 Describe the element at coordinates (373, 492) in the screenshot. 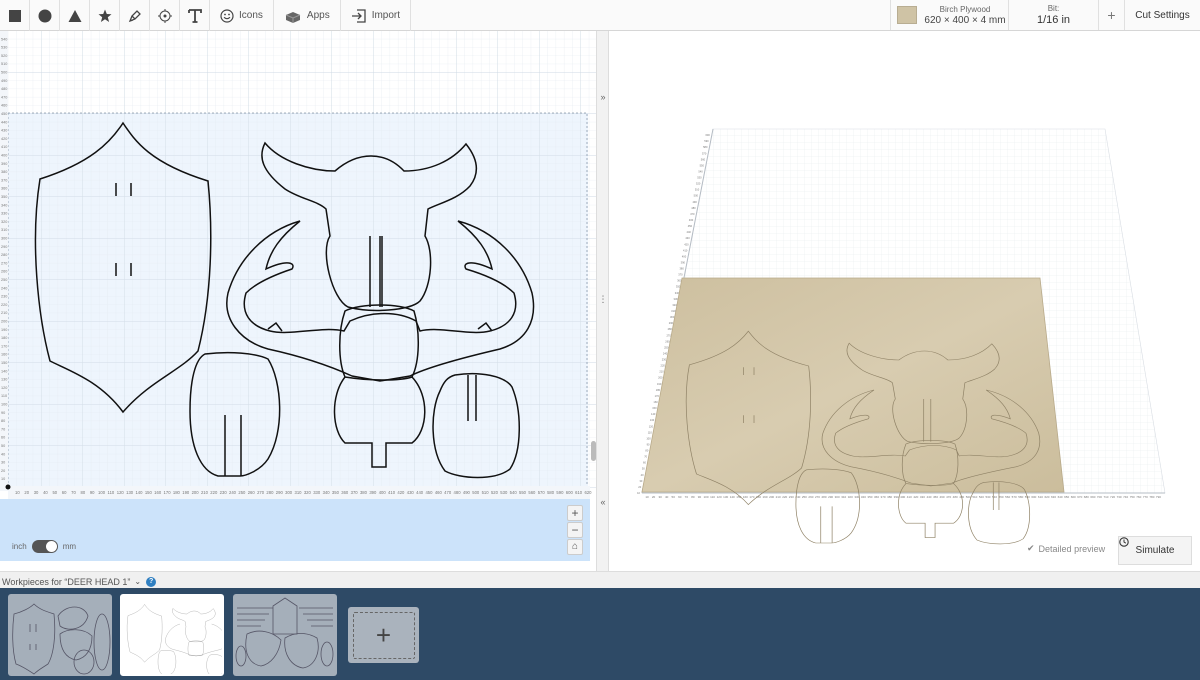

I see `x-tick-label: 390` at that location.